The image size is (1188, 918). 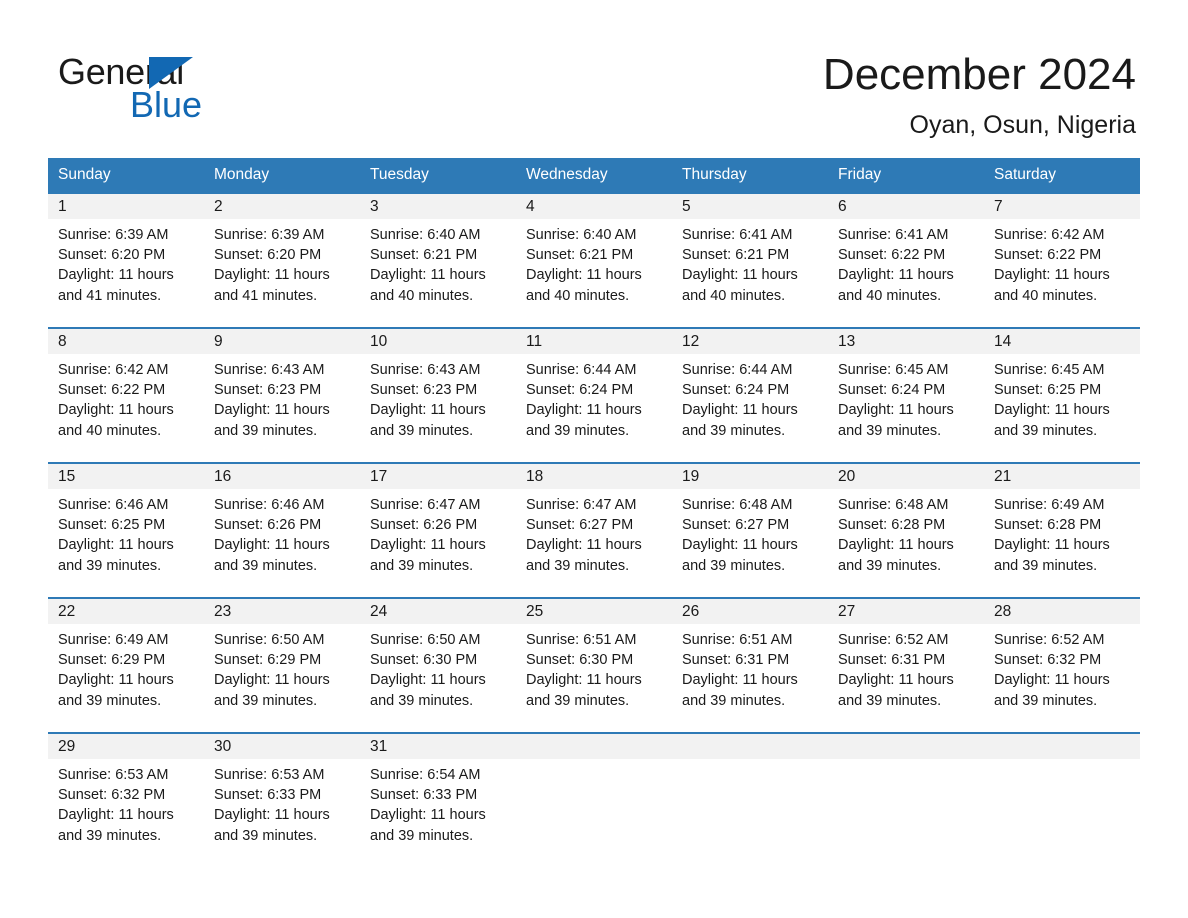 I want to click on day-number-strip: 13, so click(x=906, y=341).